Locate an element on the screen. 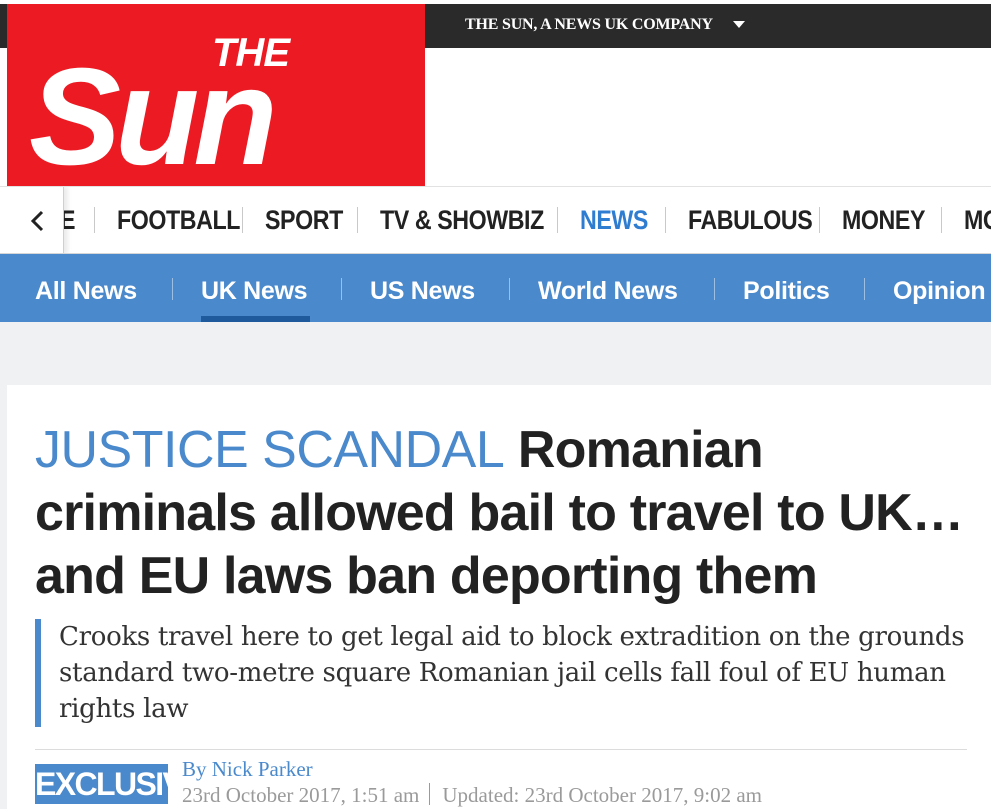  nav-scroll-back-button is located at coordinates (35, 220).